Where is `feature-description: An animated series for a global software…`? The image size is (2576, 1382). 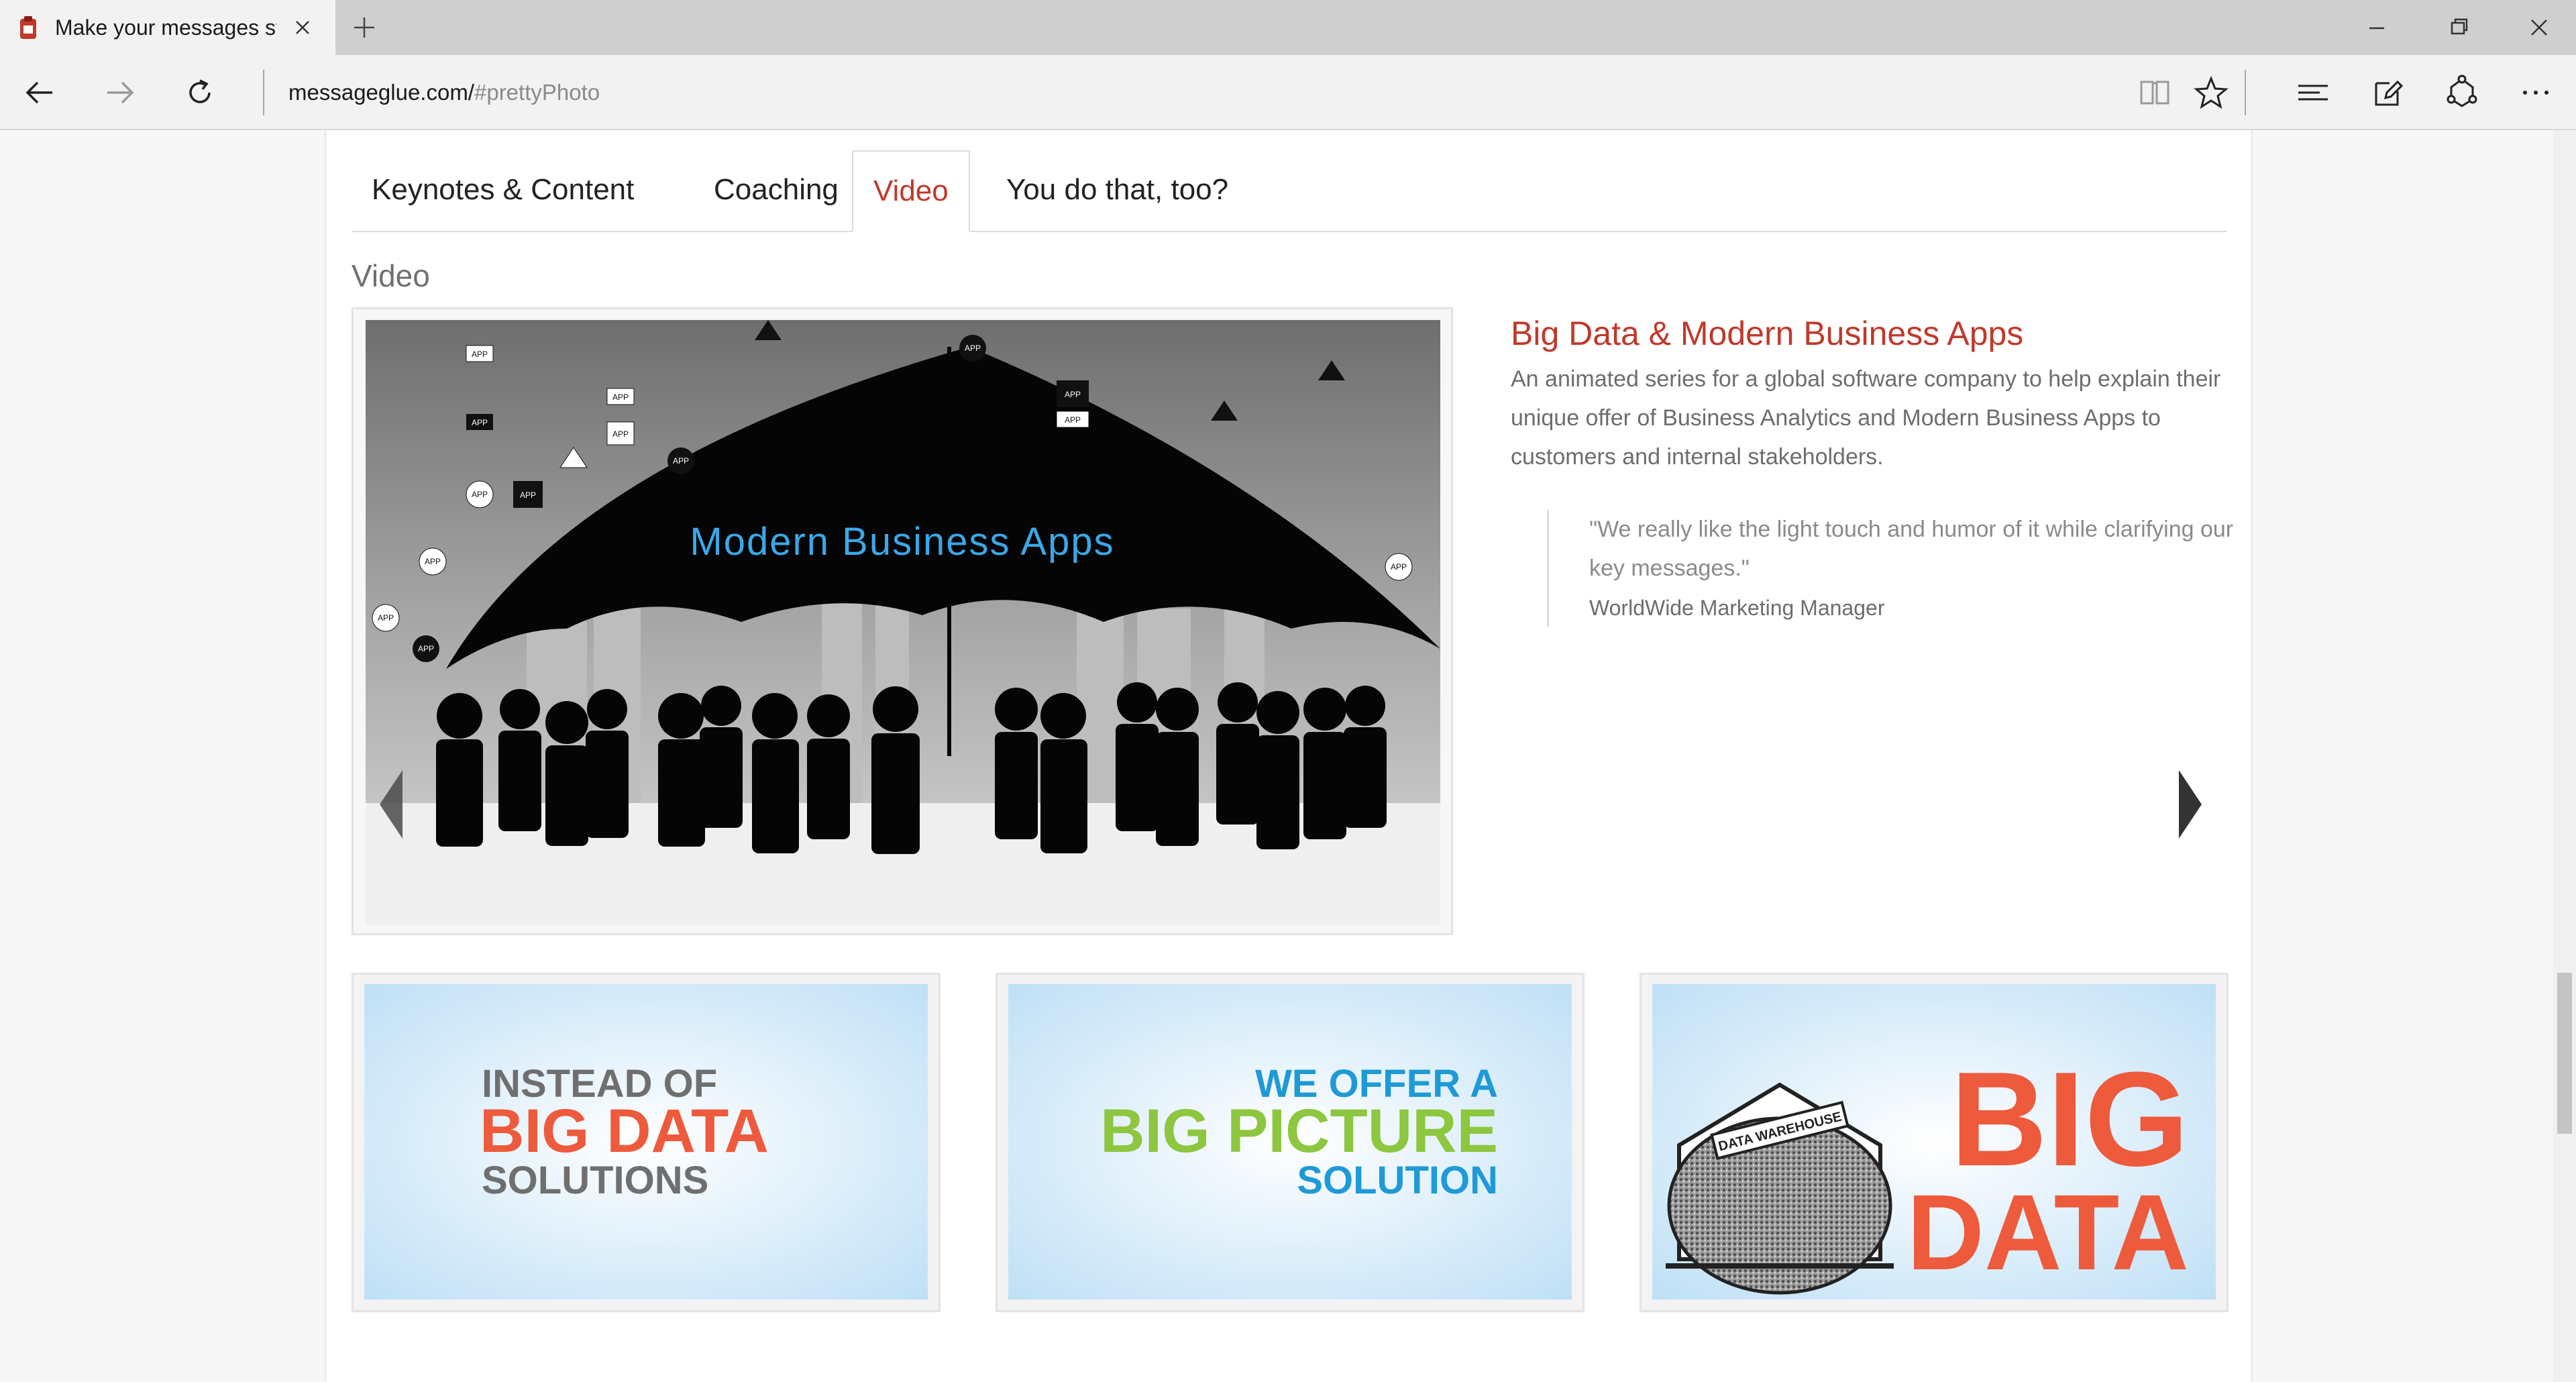 feature-description: An animated series for a global software… is located at coordinates (1866, 418).